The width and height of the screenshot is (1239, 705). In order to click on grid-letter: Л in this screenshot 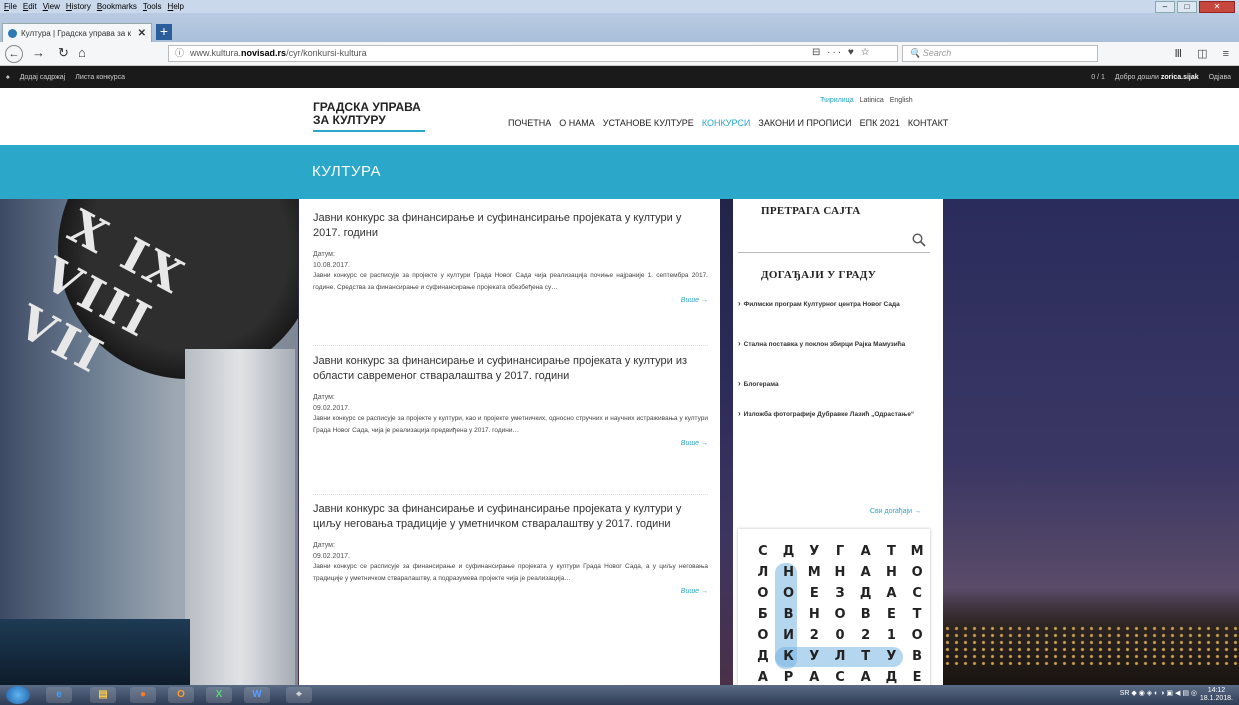, I will do `click(840, 656)`.